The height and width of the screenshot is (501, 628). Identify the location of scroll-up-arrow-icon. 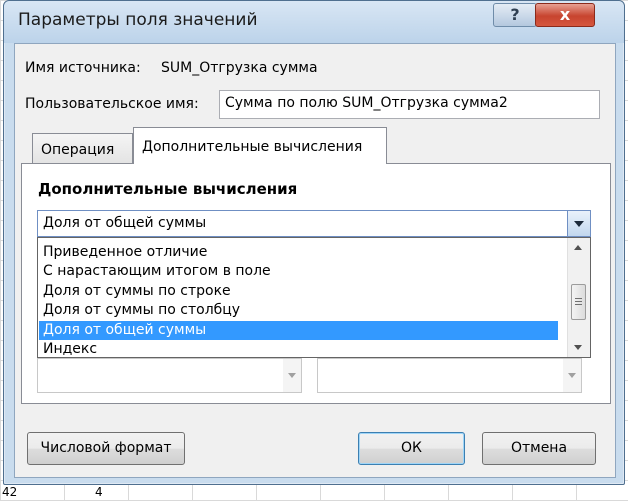
(578, 247).